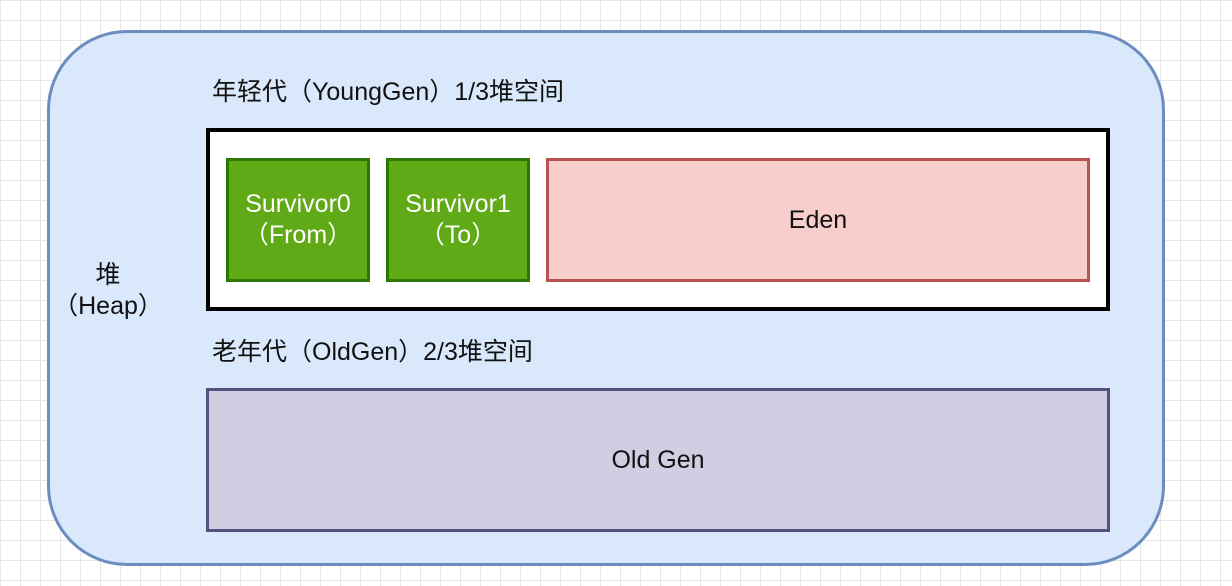 This screenshot has width=1232, height=586. What do you see at coordinates (388, 92) in the screenshot?
I see `young-gen-title: 年轻代（YoungGen）1/3堆空间` at bounding box center [388, 92].